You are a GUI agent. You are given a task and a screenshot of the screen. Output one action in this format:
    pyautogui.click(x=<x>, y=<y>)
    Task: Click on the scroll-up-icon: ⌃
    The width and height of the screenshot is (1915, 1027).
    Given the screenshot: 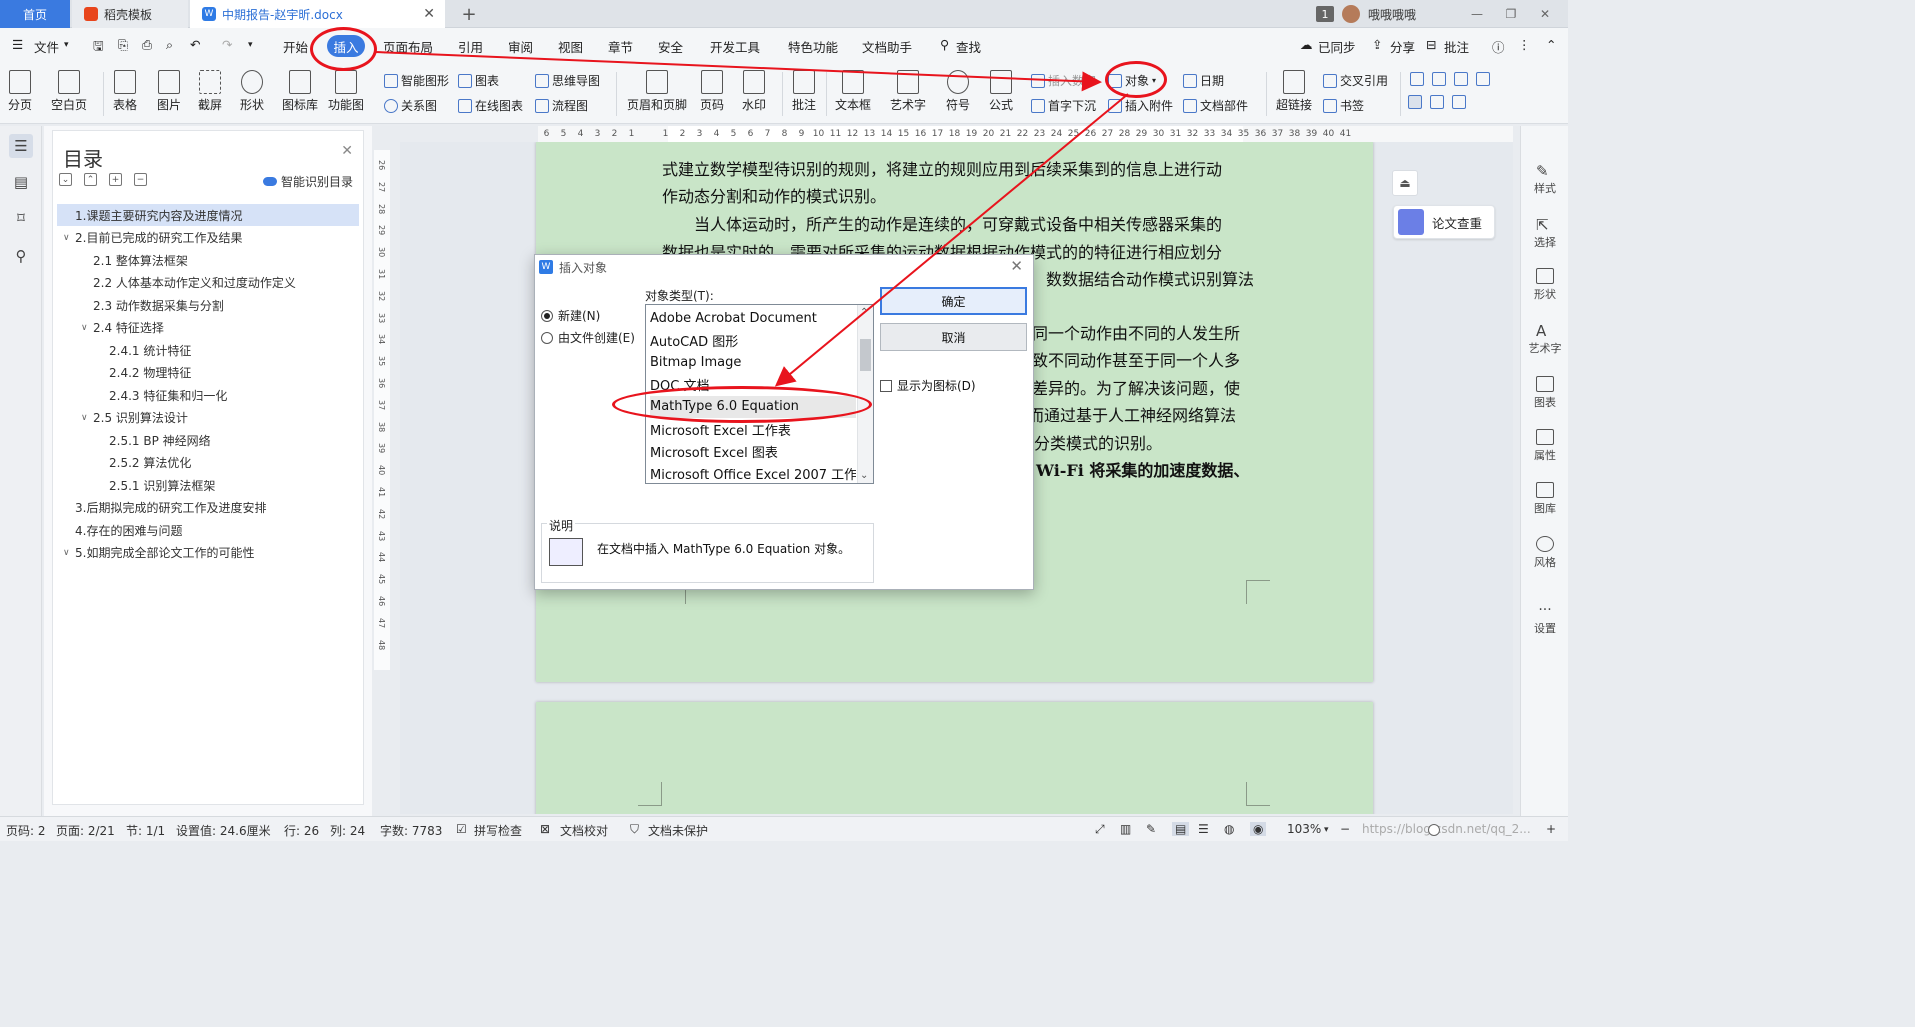 What is the action you would take?
    pyautogui.click(x=864, y=312)
    